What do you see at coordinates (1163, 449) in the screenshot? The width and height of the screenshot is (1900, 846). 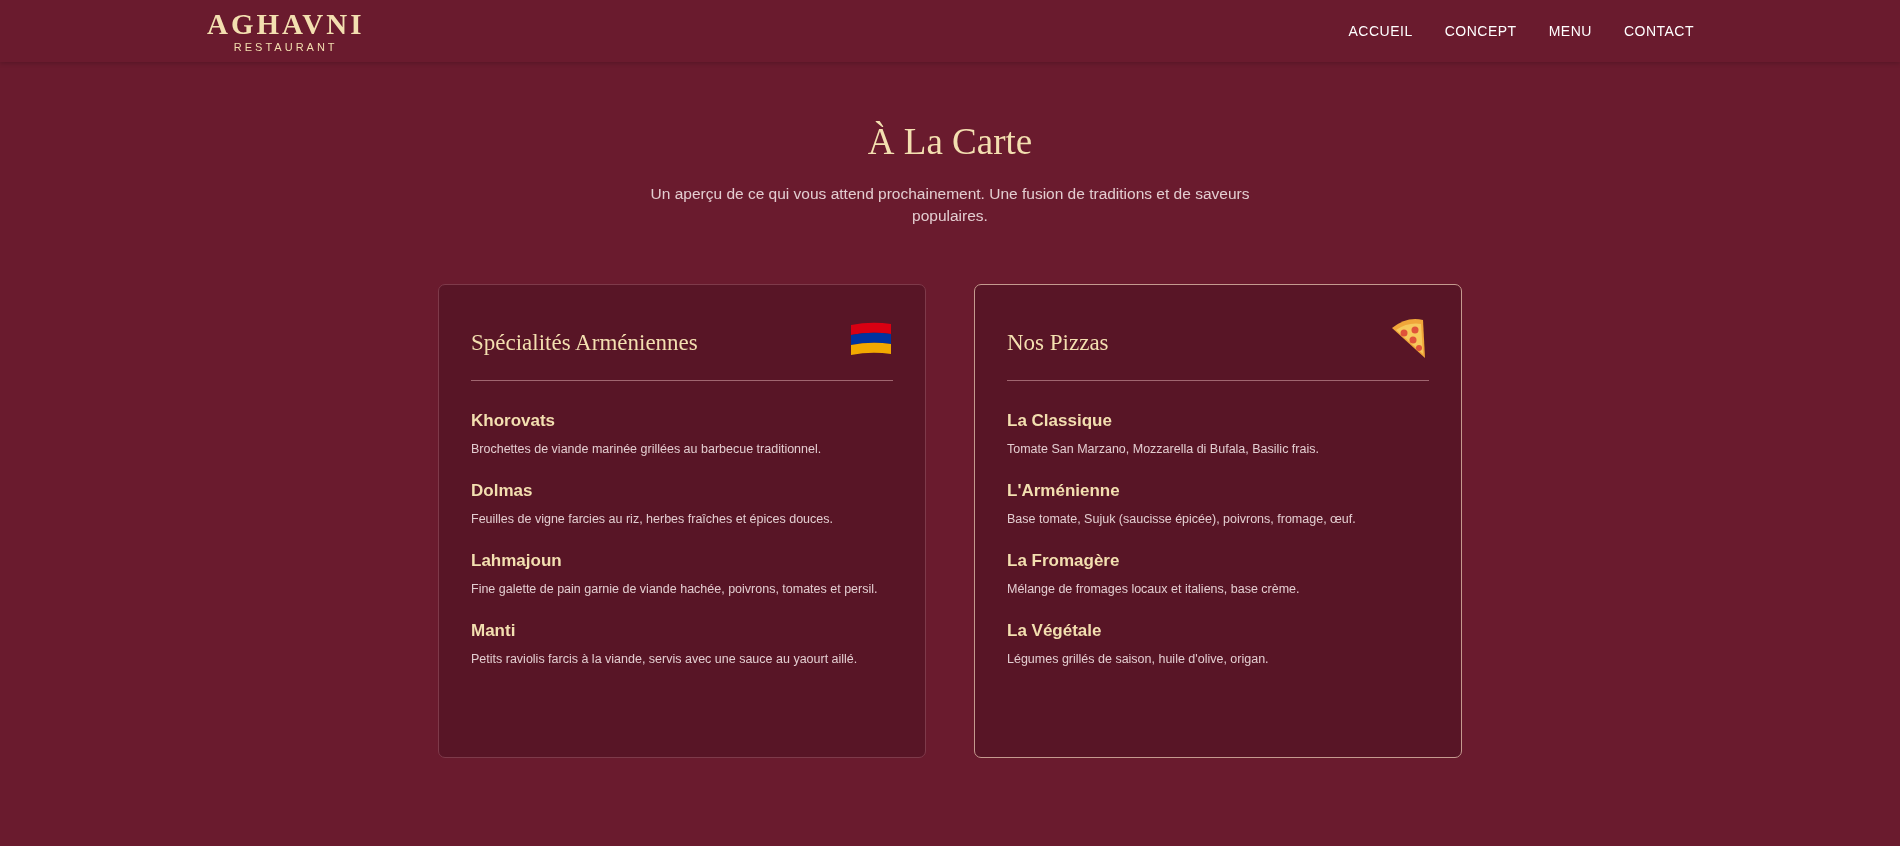 I see `dish-description: Tomate San Marzano, Mozzarella di Bufala, Basilic frais.` at bounding box center [1163, 449].